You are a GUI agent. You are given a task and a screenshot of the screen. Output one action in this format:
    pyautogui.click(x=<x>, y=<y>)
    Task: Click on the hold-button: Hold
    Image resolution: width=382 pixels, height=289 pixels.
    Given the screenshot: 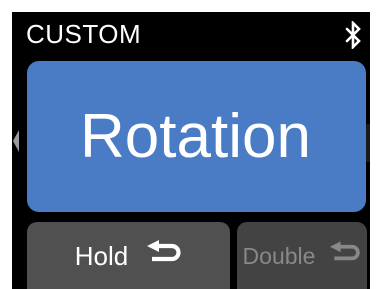 What is the action you would take?
    pyautogui.click(x=128, y=255)
    